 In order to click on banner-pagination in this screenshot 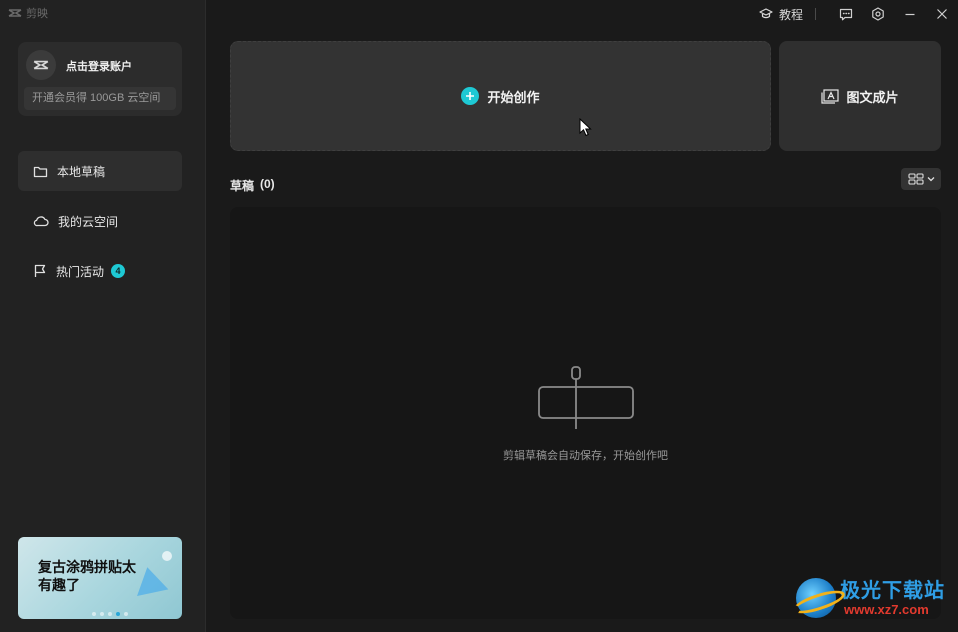, I will do `click(110, 614)`.